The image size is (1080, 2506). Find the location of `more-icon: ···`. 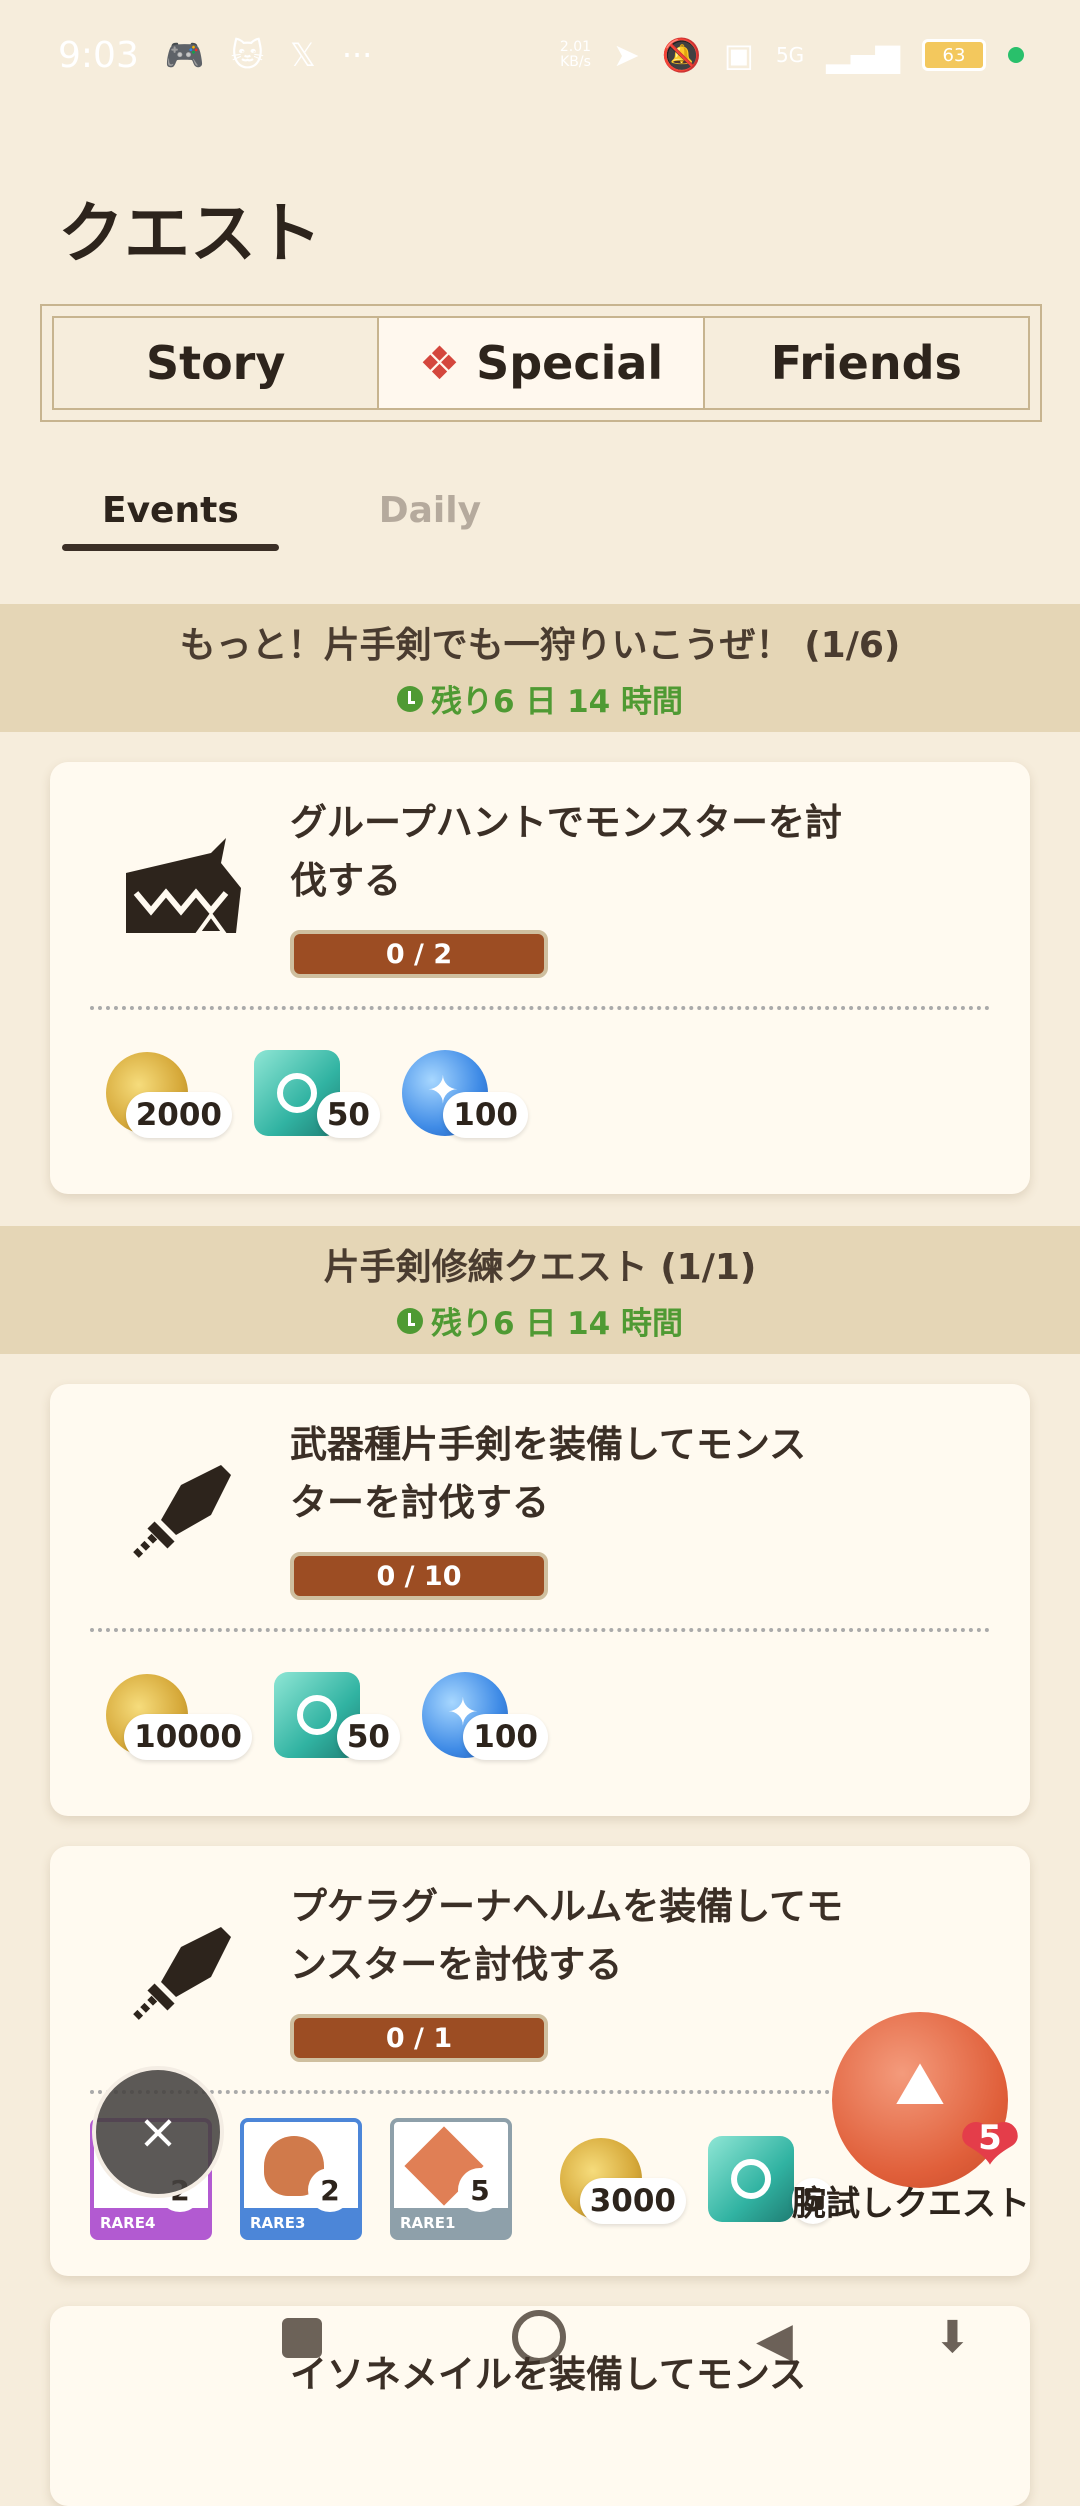

more-icon: ··· is located at coordinates (357, 55).